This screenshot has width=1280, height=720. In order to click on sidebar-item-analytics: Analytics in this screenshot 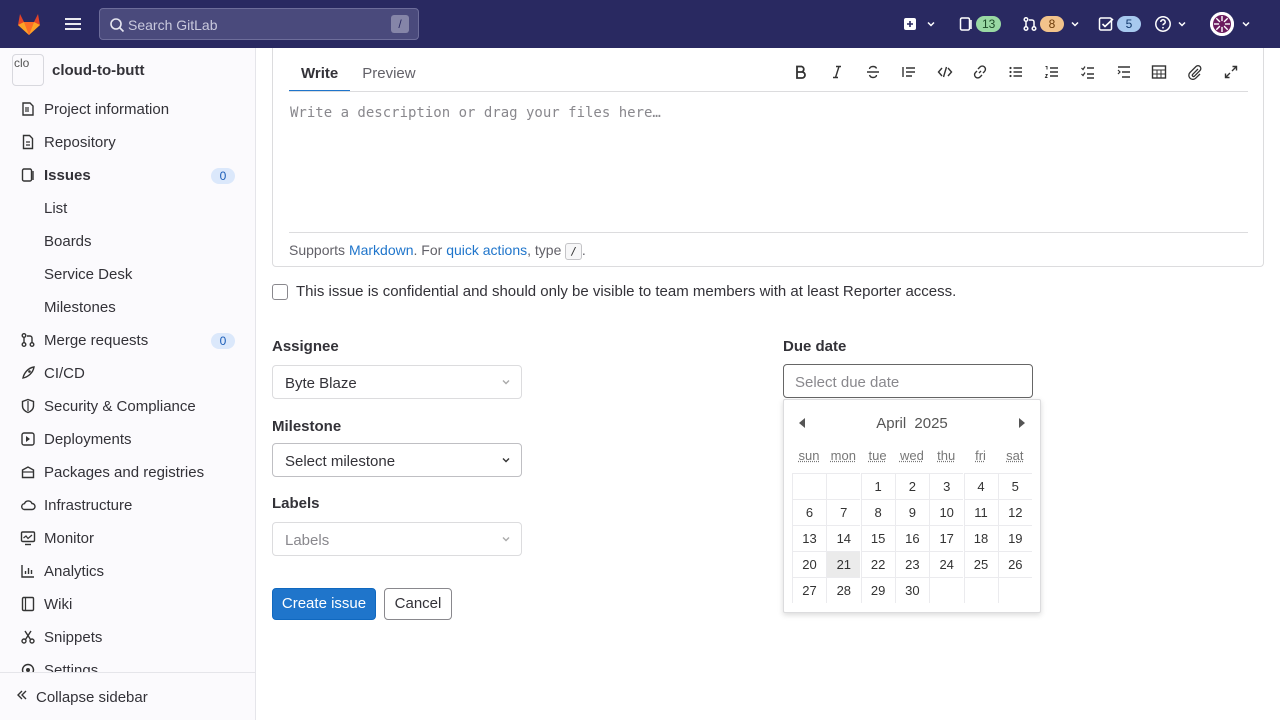, I will do `click(127, 571)`.